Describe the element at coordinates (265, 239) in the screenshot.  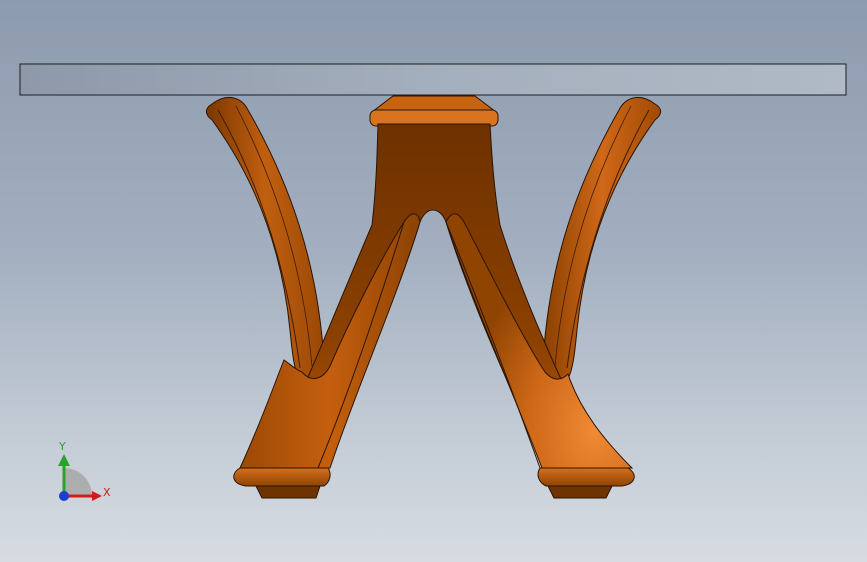
I see `left-arm` at that location.